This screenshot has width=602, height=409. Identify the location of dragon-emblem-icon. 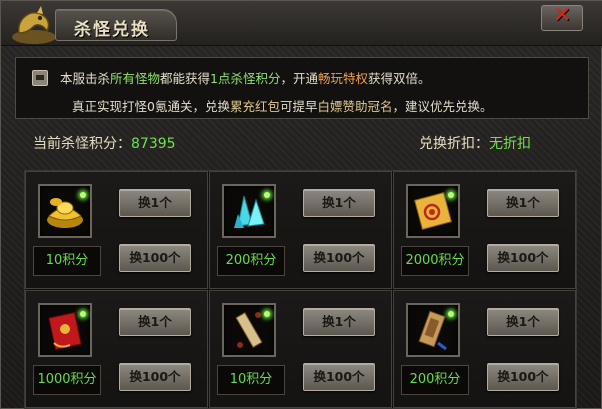
(34, 25).